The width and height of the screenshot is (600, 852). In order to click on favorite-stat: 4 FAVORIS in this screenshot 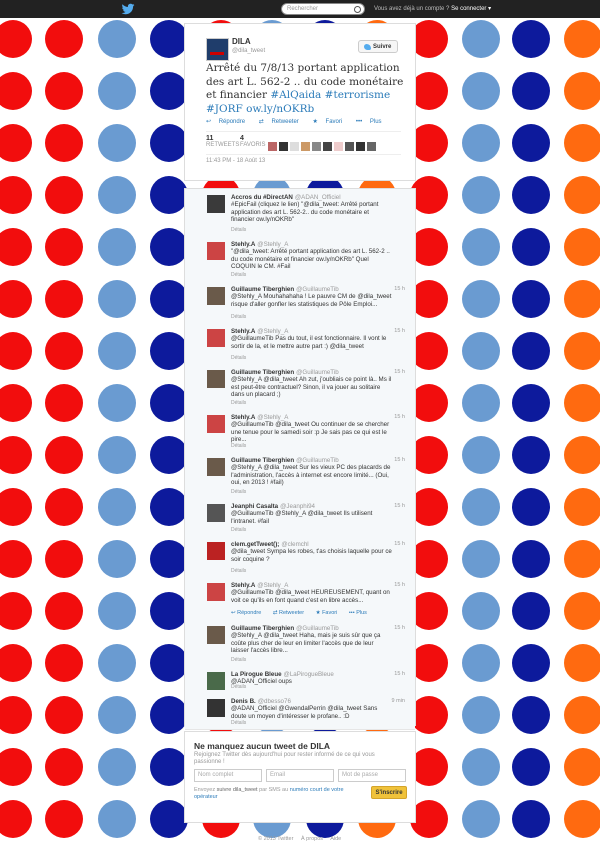, I will do `click(253, 141)`.